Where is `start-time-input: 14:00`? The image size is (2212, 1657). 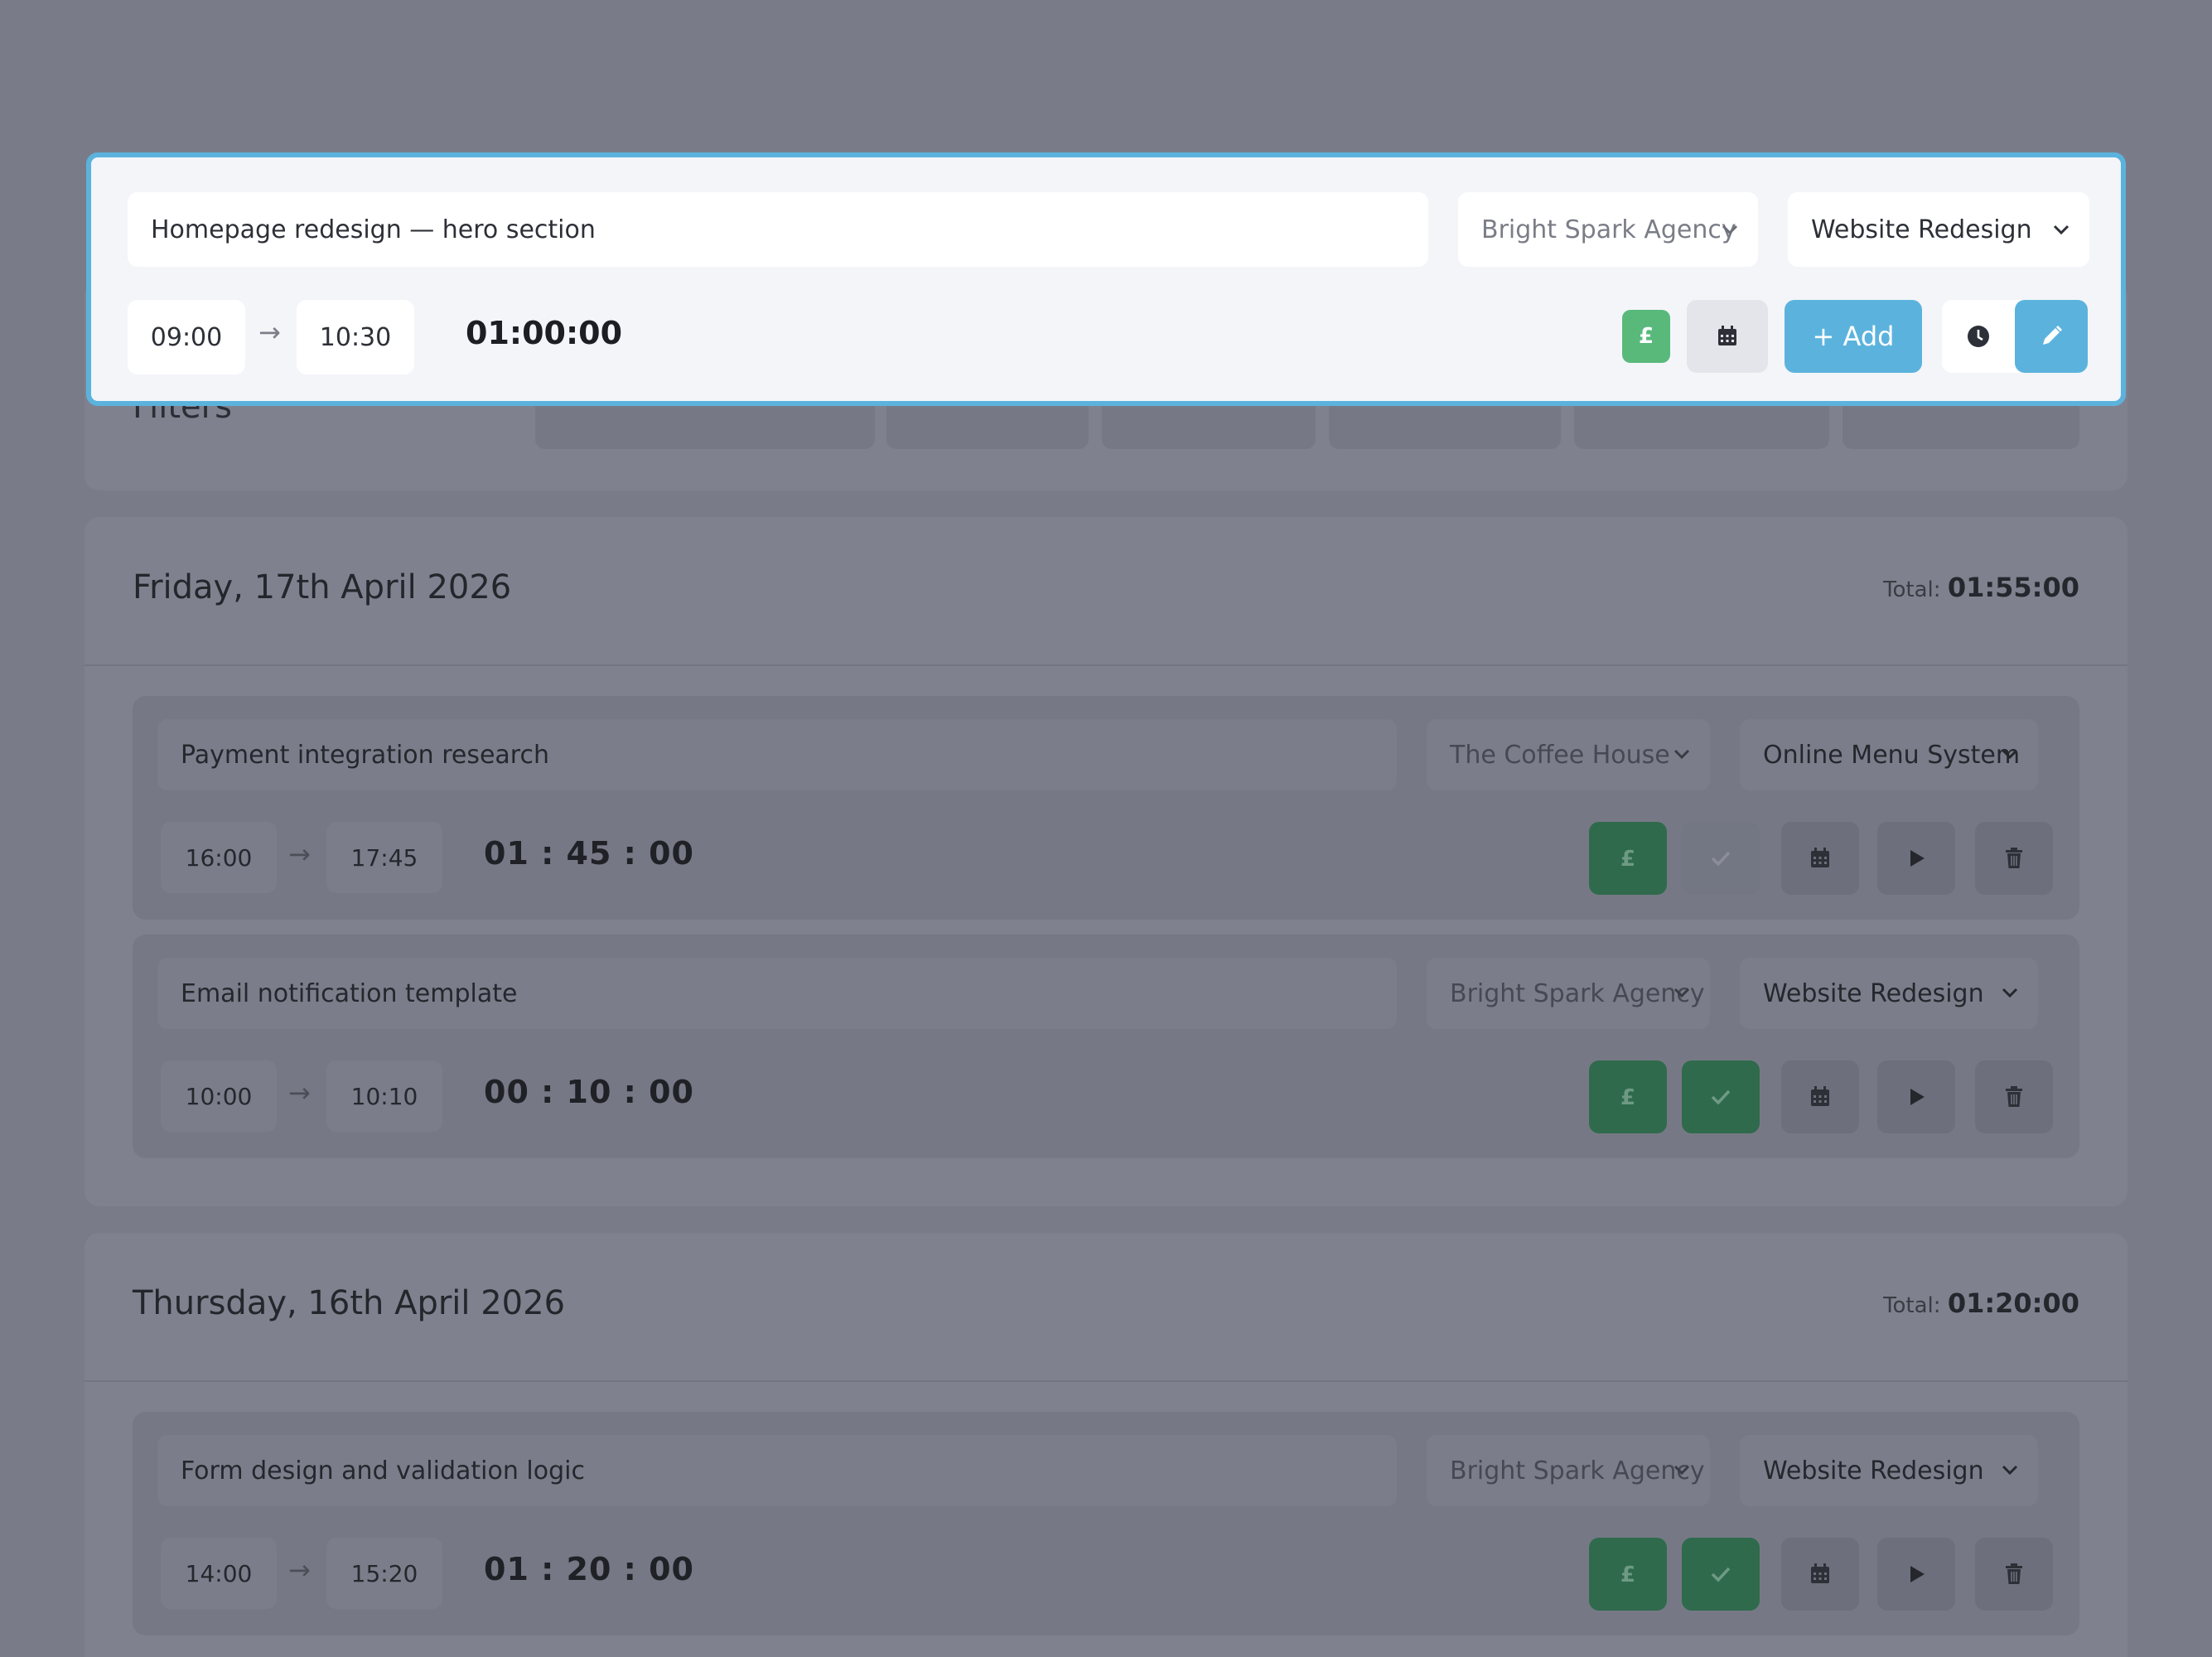
start-time-input: 14:00 is located at coordinates (219, 1573).